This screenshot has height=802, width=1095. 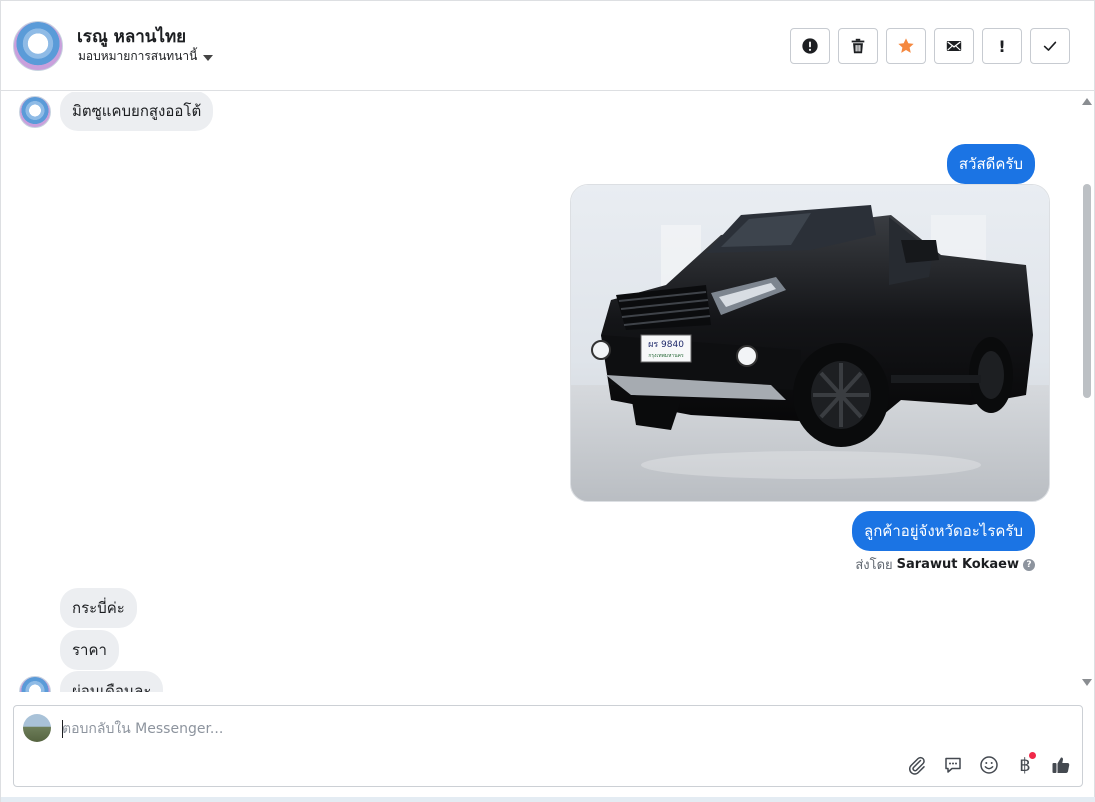 I want to click on thread-scrollbar, so click(x=1087, y=392).